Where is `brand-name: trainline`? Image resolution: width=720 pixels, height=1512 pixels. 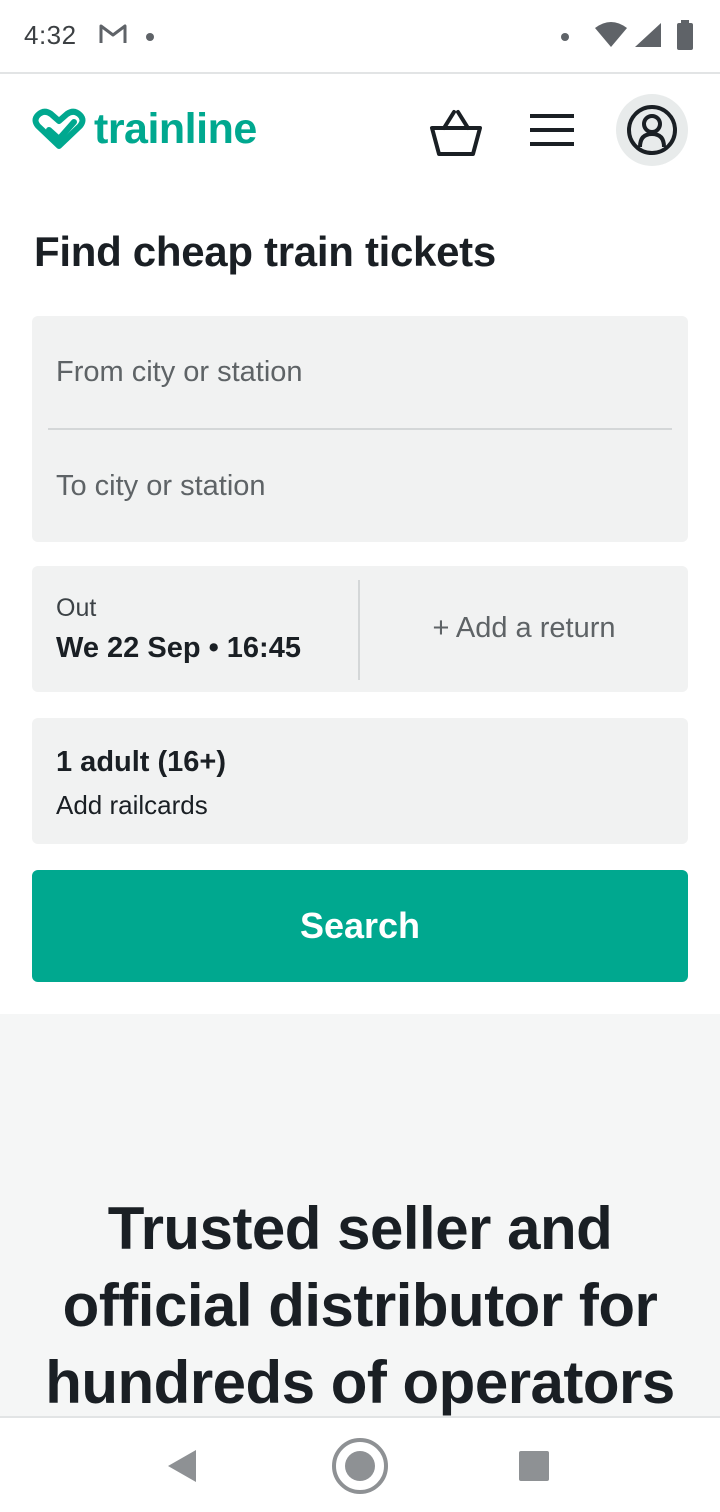 brand-name: trainline is located at coordinates (175, 129).